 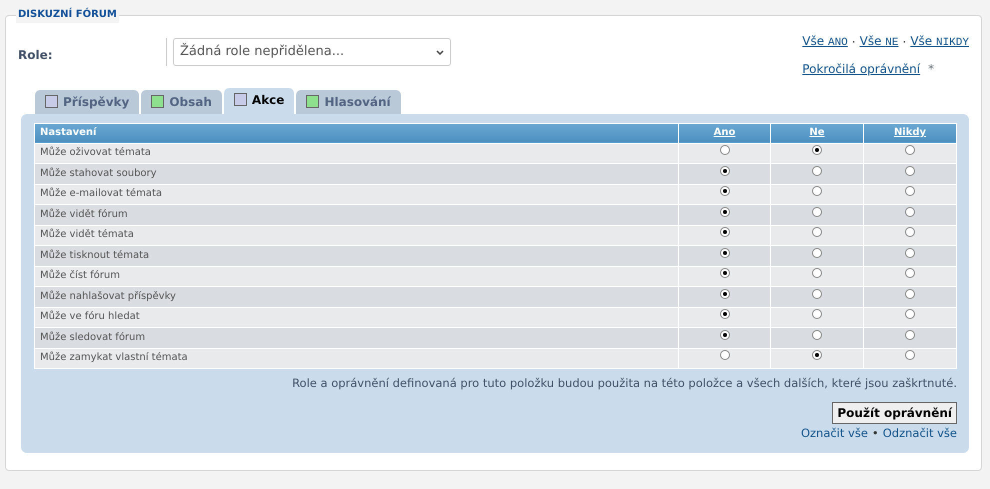 I want to click on table-cell: Může oživovat témata, so click(x=356, y=153).